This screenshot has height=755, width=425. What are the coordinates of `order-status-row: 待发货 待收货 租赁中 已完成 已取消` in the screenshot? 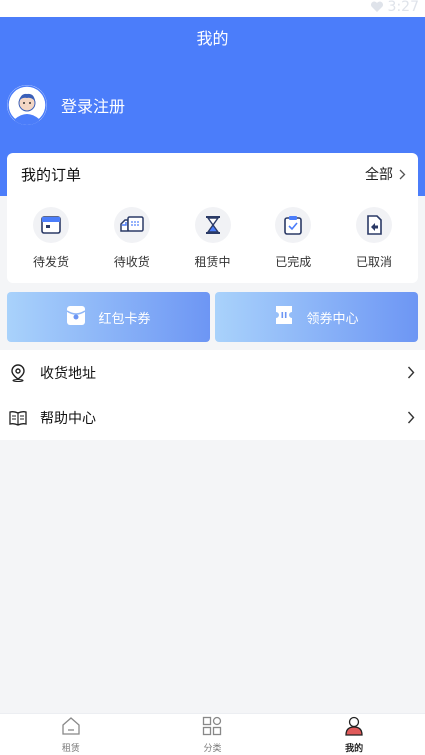 It's located at (212, 232).